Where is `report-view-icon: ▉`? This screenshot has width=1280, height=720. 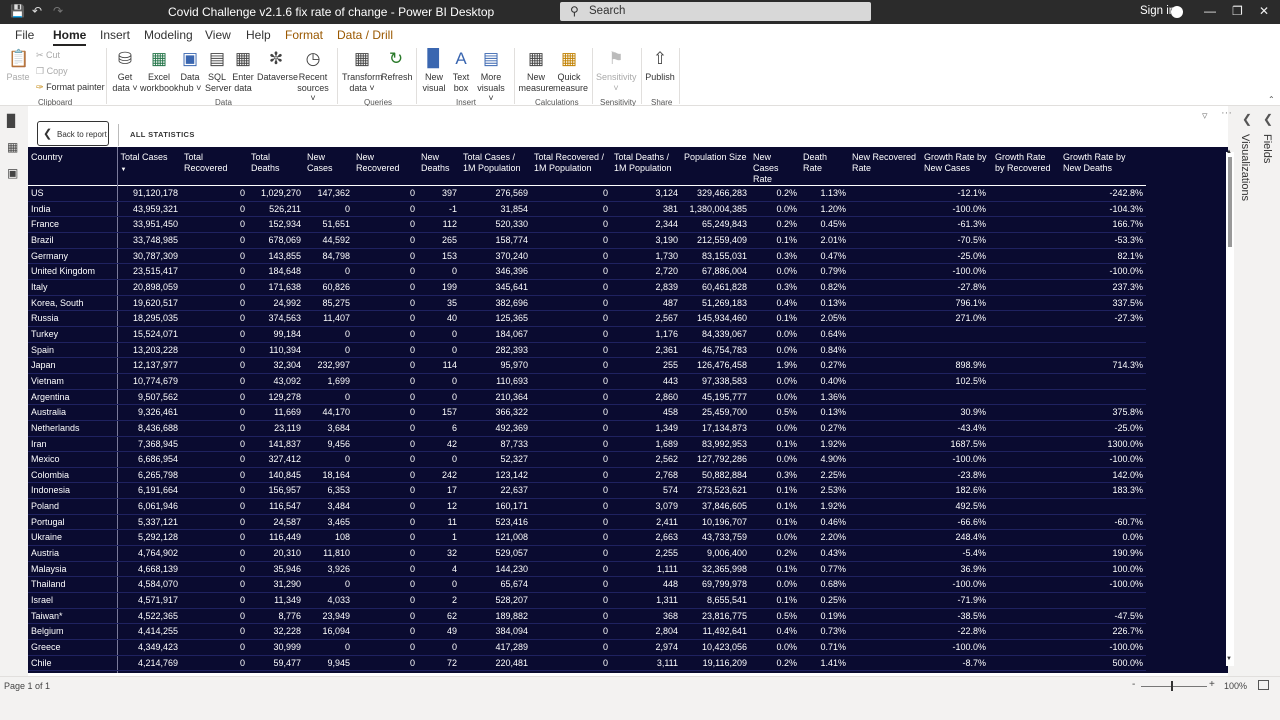
report-view-icon: ▉ is located at coordinates (14, 121).